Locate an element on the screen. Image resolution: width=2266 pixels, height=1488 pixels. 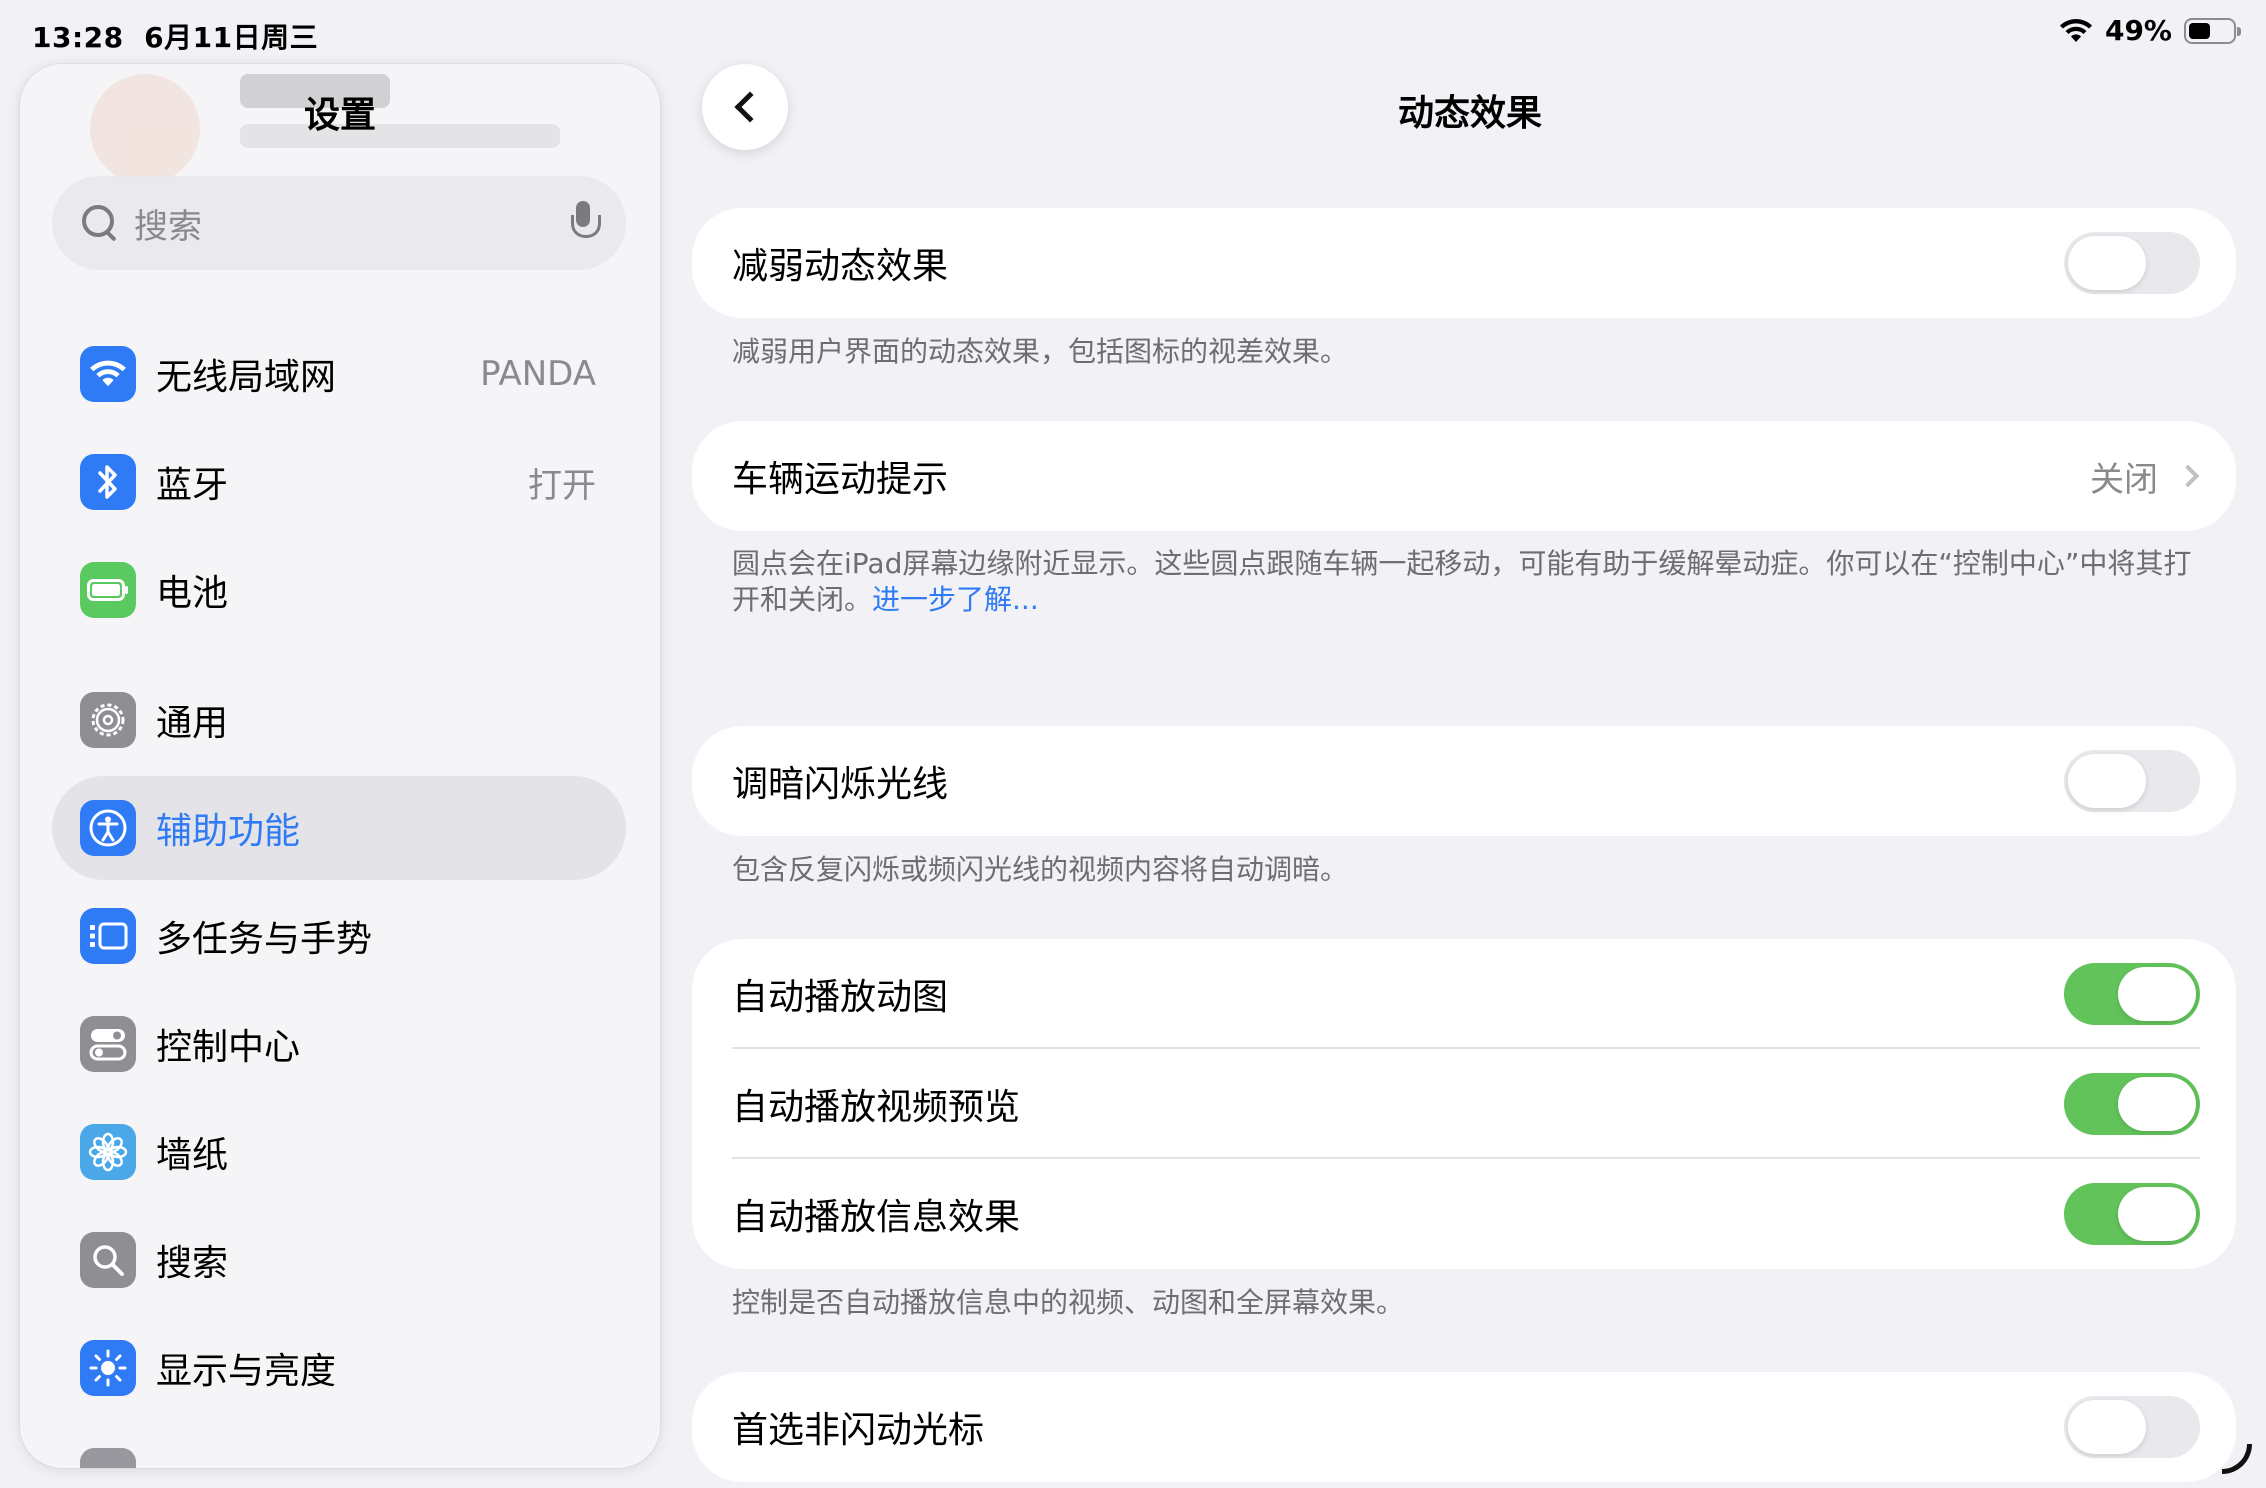
chevron-right-icon is located at coordinates (2188, 476).